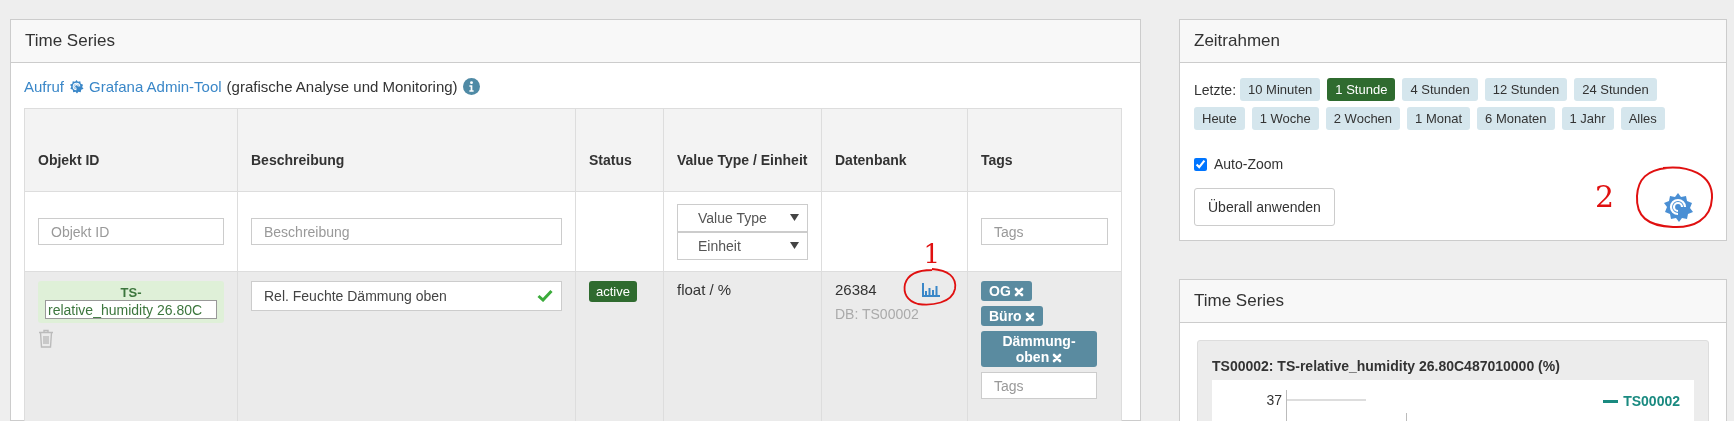  What do you see at coordinates (1453, 41) in the screenshot?
I see `panel-title: Zeitrahmen` at bounding box center [1453, 41].